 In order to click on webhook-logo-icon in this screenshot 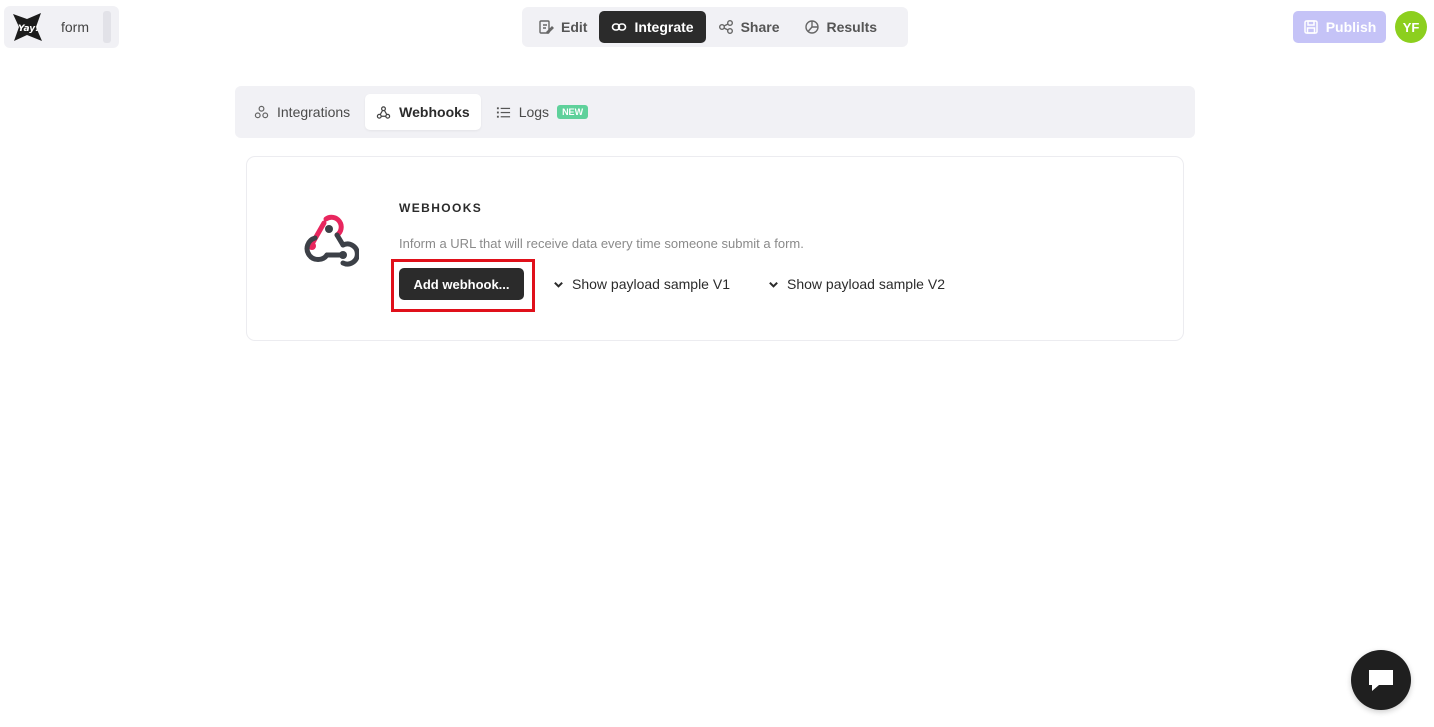, I will do `click(331, 240)`.